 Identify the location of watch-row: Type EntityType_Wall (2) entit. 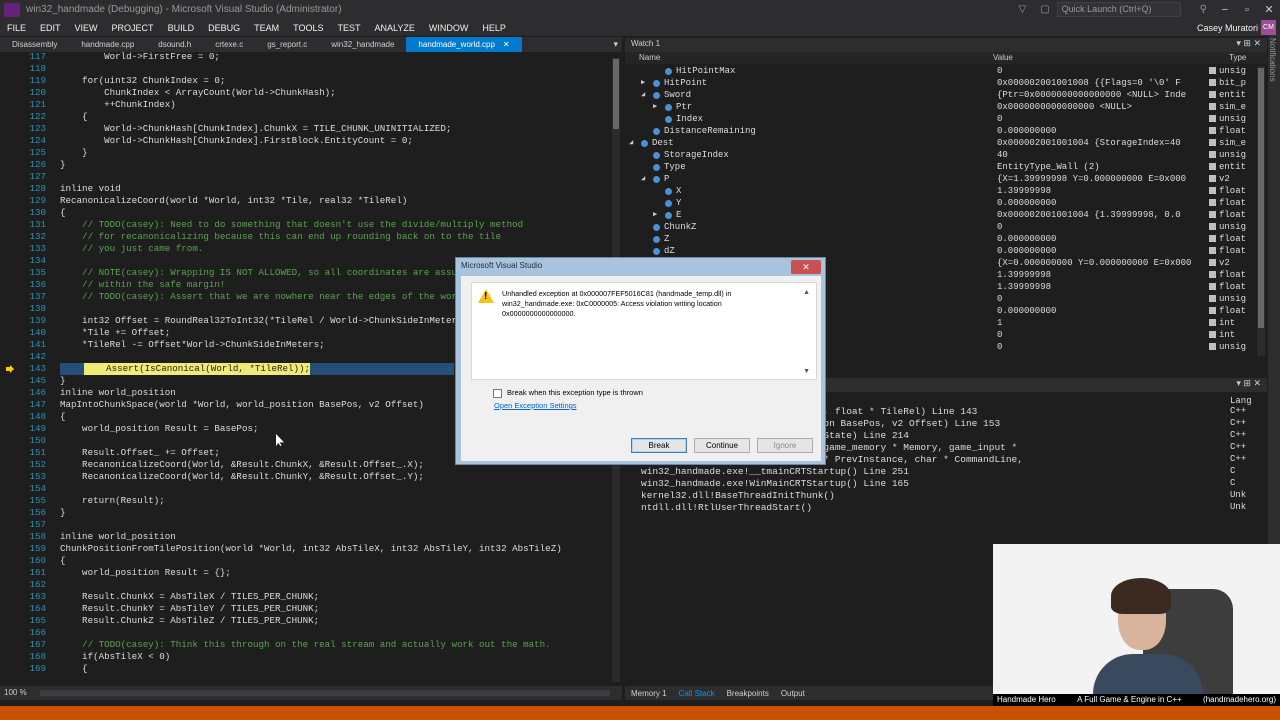
(943, 167).